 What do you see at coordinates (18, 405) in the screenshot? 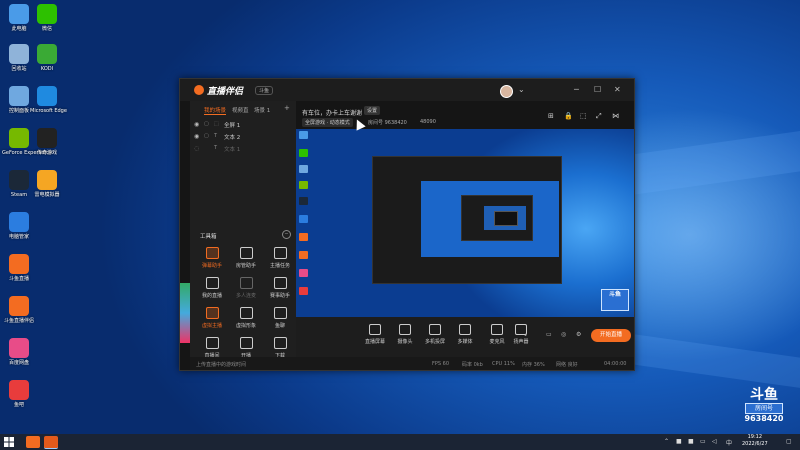
I see `desktop-icon-label: 鱼吧` at bounding box center [18, 405].